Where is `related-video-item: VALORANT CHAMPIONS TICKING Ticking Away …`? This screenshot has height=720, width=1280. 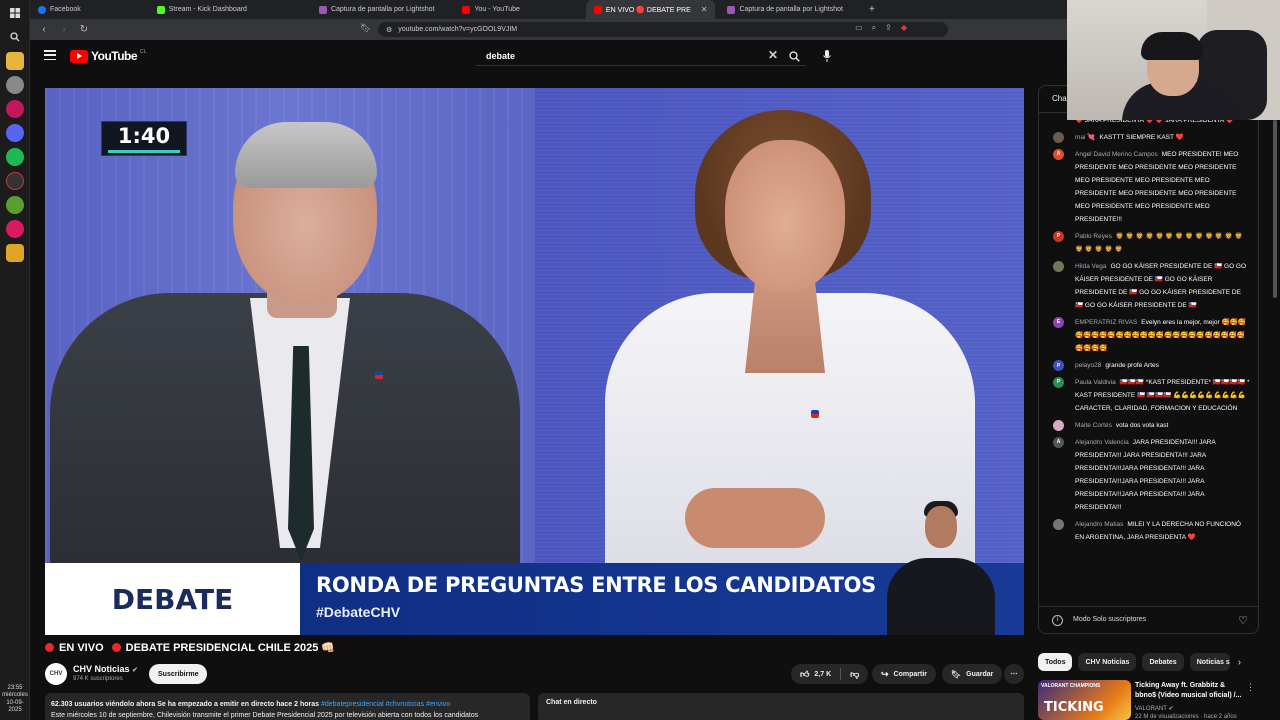
related-video-item: VALORANT CHAMPIONS TICKING Ticking Away … is located at coordinates (1148, 700).